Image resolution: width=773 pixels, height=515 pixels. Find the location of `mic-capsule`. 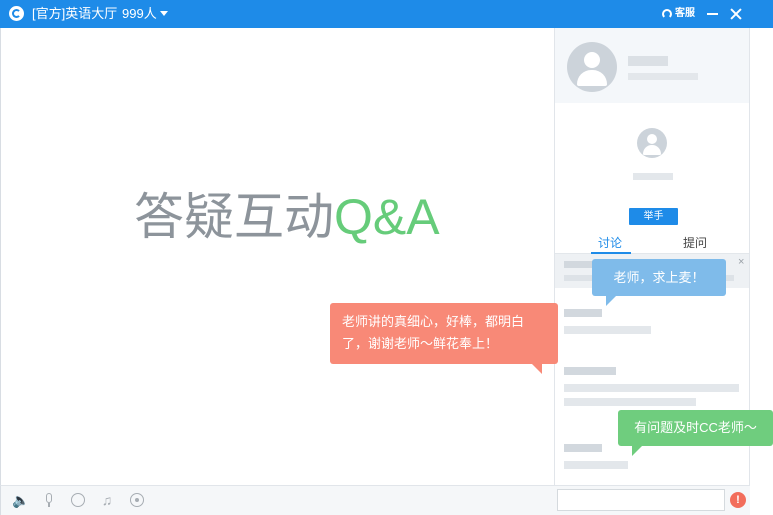

mic-capsule is located at coordinates (49, 498).